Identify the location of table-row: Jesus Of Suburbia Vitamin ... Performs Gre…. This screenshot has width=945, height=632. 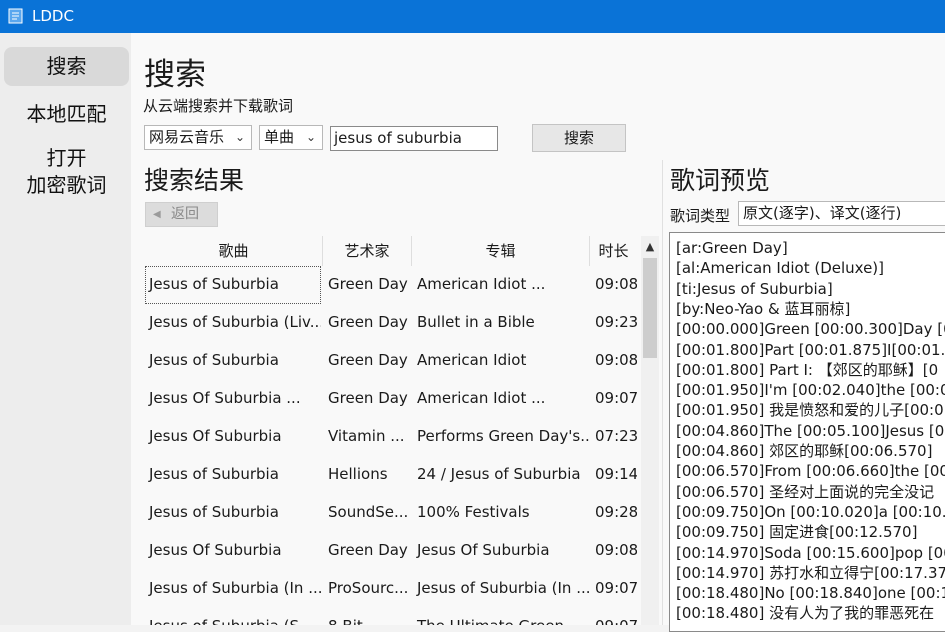
(391, 437).